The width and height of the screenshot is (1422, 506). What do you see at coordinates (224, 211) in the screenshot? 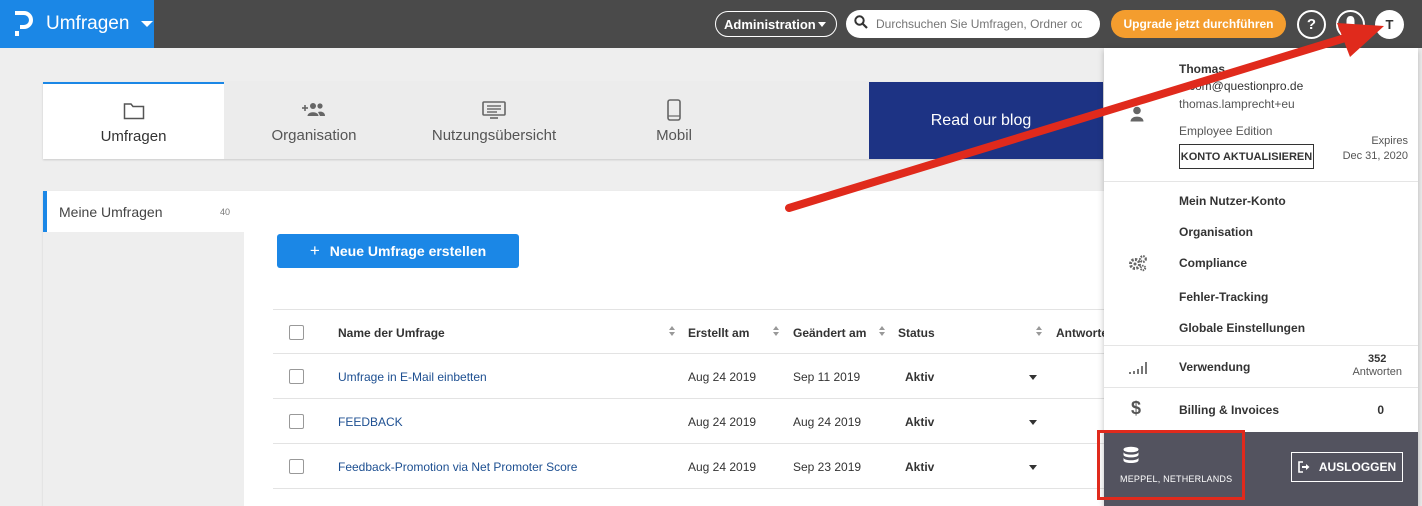
I see `folder-count: 40` at bounding box center [224, 211].